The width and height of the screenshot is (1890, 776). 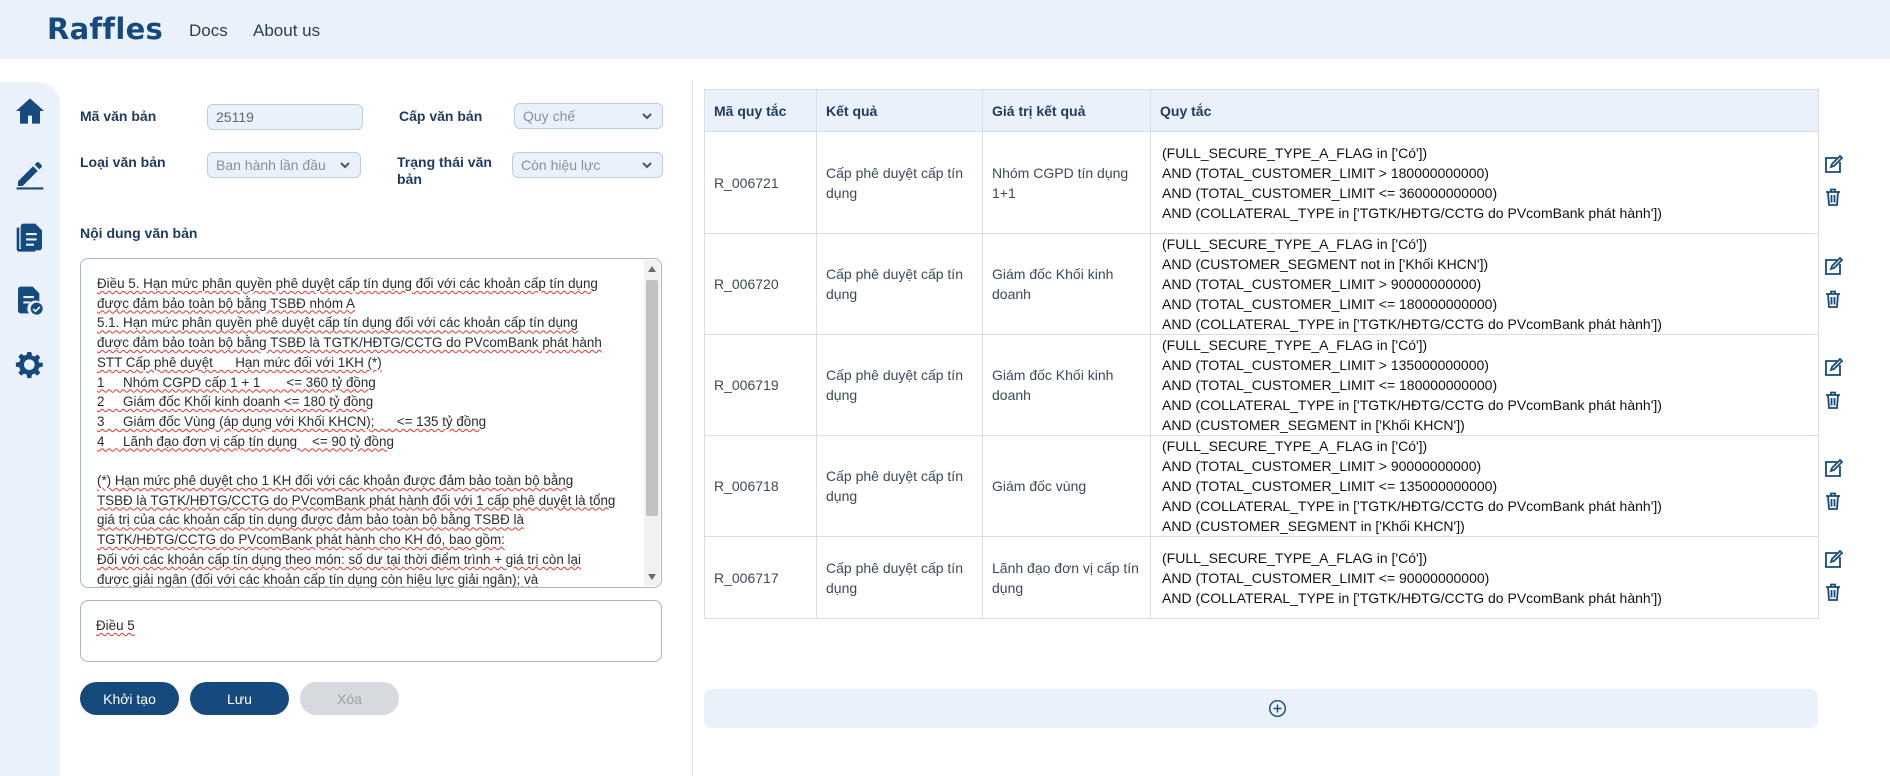 I want to click on cap-van-ban-label: Cấp văn bản, so click(x=441, y=116).